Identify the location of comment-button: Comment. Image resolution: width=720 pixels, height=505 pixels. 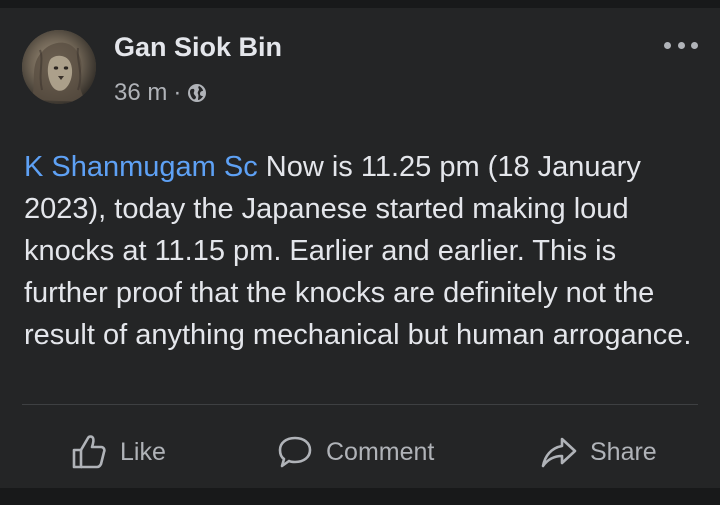
(355, 452).